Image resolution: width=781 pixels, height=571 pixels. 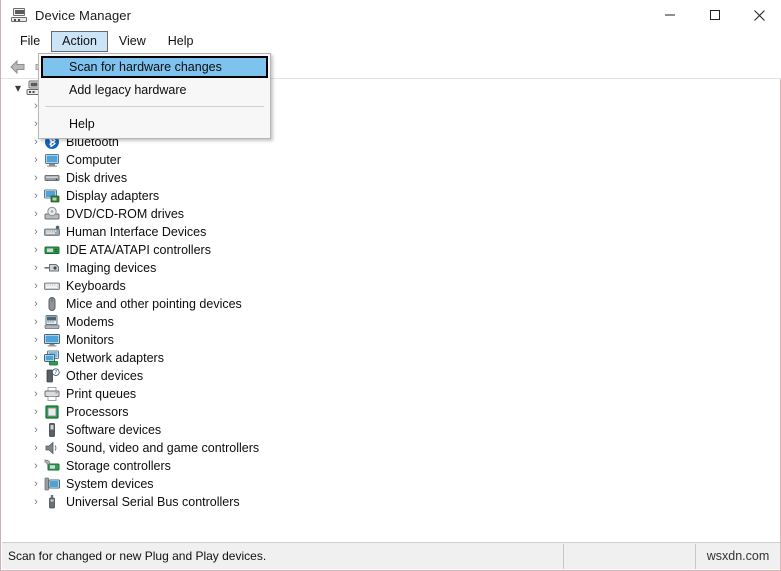 I want to click on keyboard-icon, so click(x=52, y=286).